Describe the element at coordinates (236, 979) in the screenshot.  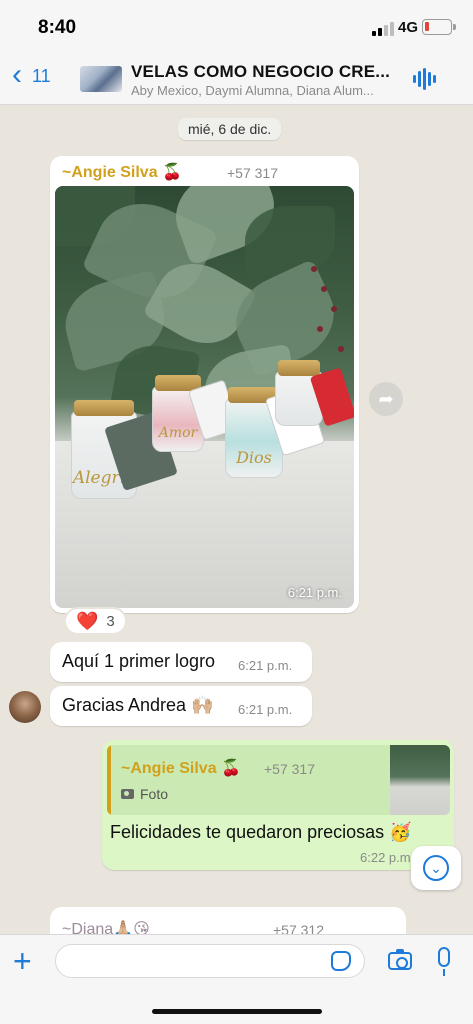
I see `composer-bar: +` at that location.